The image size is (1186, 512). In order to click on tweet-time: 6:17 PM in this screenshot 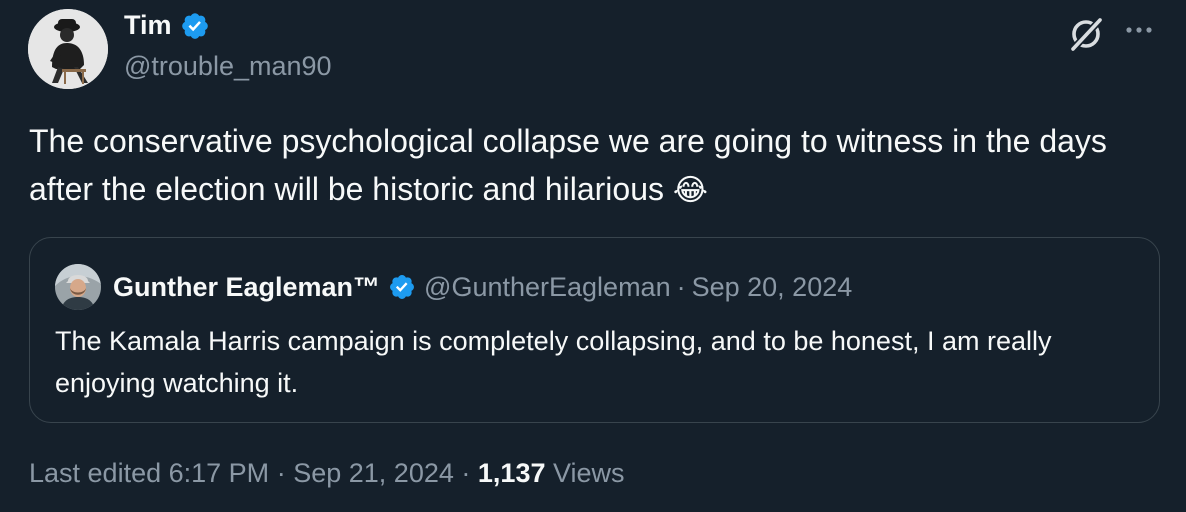, I will do `click(219, 473)`.